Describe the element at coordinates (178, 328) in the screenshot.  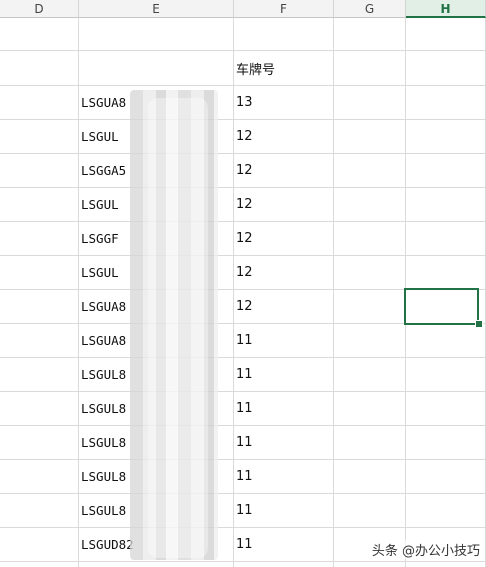
I see `redaction-highlight` at that location.